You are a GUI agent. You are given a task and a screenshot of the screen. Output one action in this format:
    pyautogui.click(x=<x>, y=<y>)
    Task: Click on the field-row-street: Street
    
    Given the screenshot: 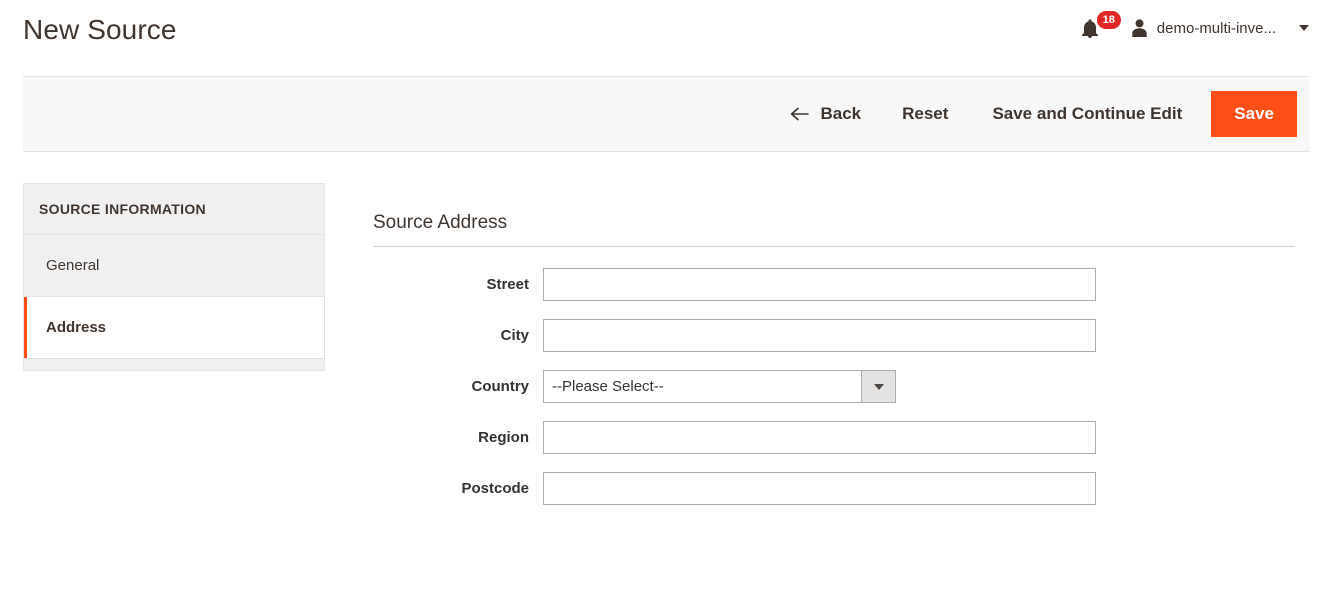 What is the action you would take?
    pyautogui.click(x=834, y=284)
    